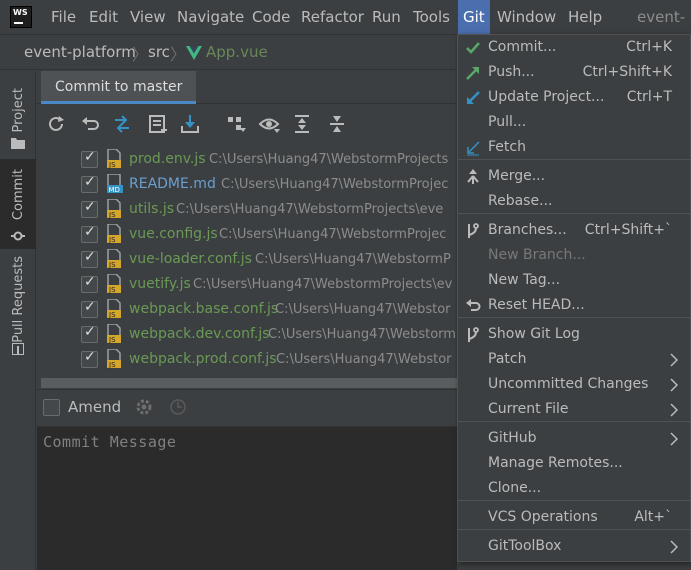  Describe the element at coordinates (103, 17) in the screenshot. I see `menu-edit: Edit` at that location.